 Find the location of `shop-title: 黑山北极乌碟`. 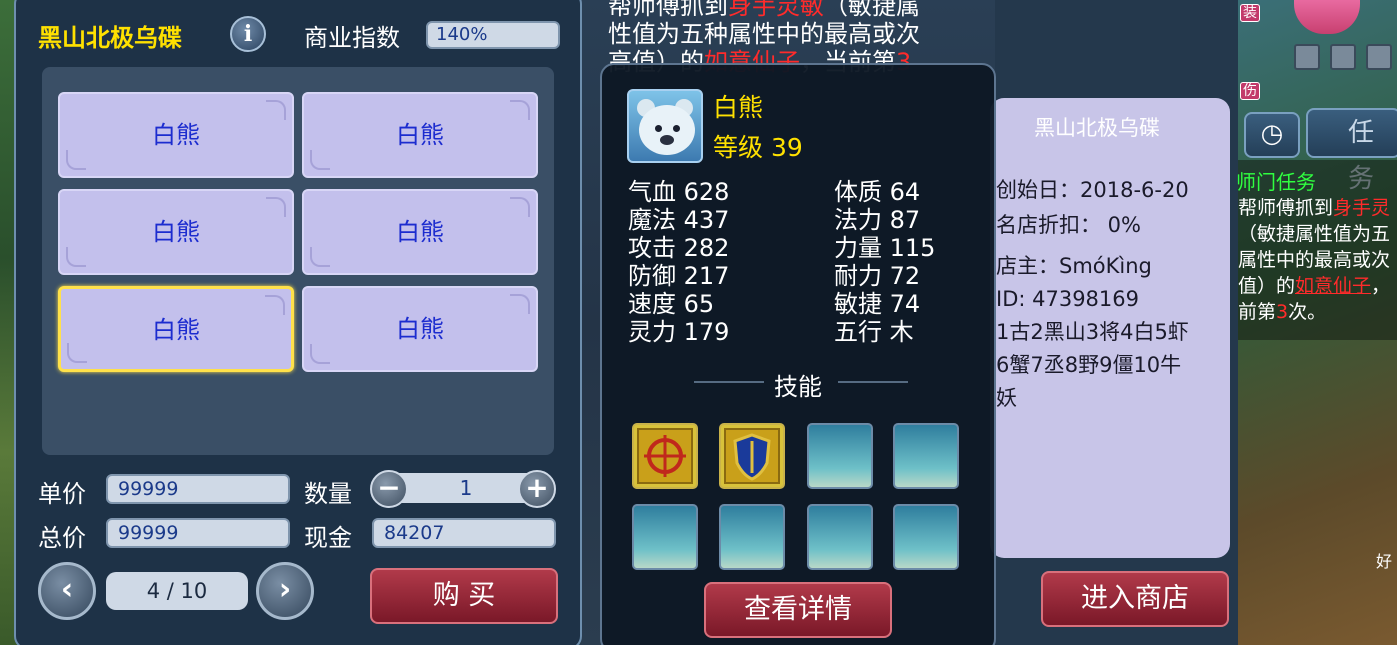

shop-title: 黑山北极乌碟 is located at coordinates (110, 38).